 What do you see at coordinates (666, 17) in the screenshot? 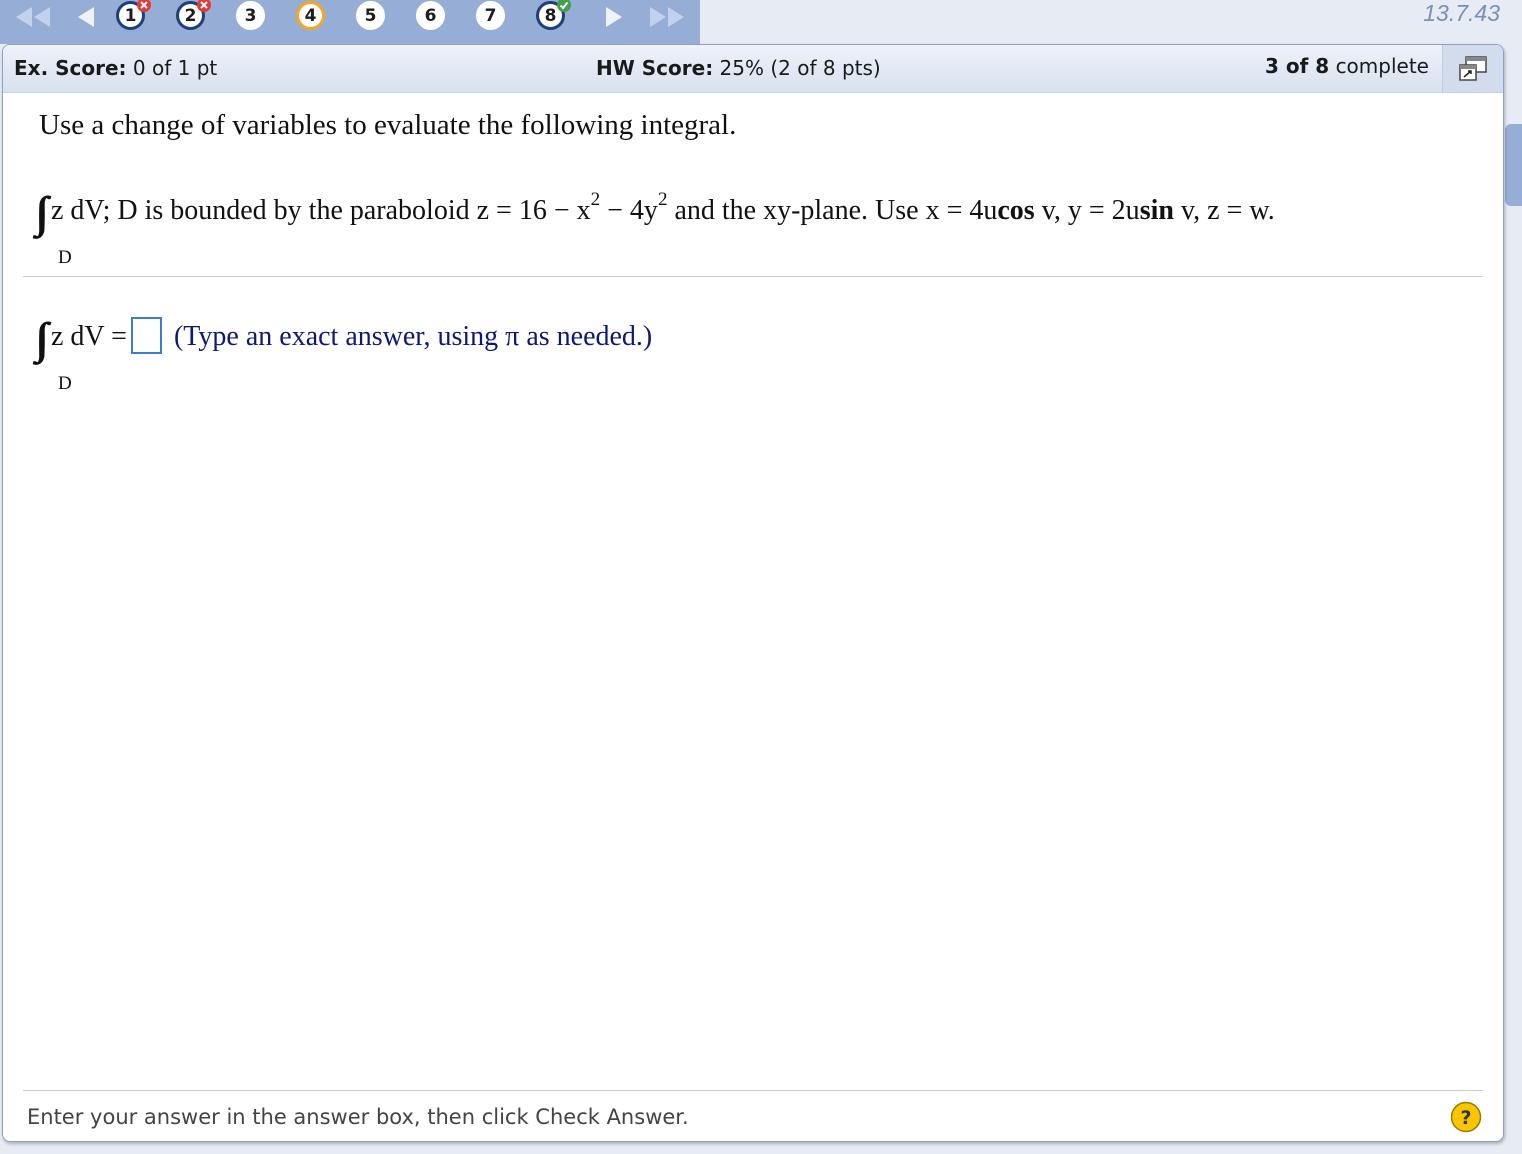
I see `last-question-icon` at bounding box center [666, 17].